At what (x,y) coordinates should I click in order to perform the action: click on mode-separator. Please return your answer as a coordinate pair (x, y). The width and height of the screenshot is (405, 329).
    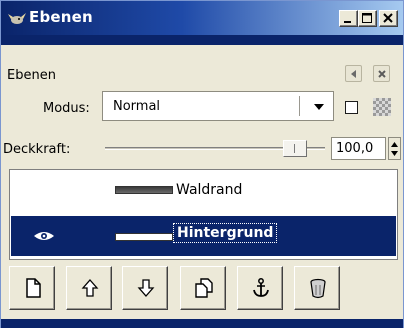
    Looking at the image, I should click on (299, 106).